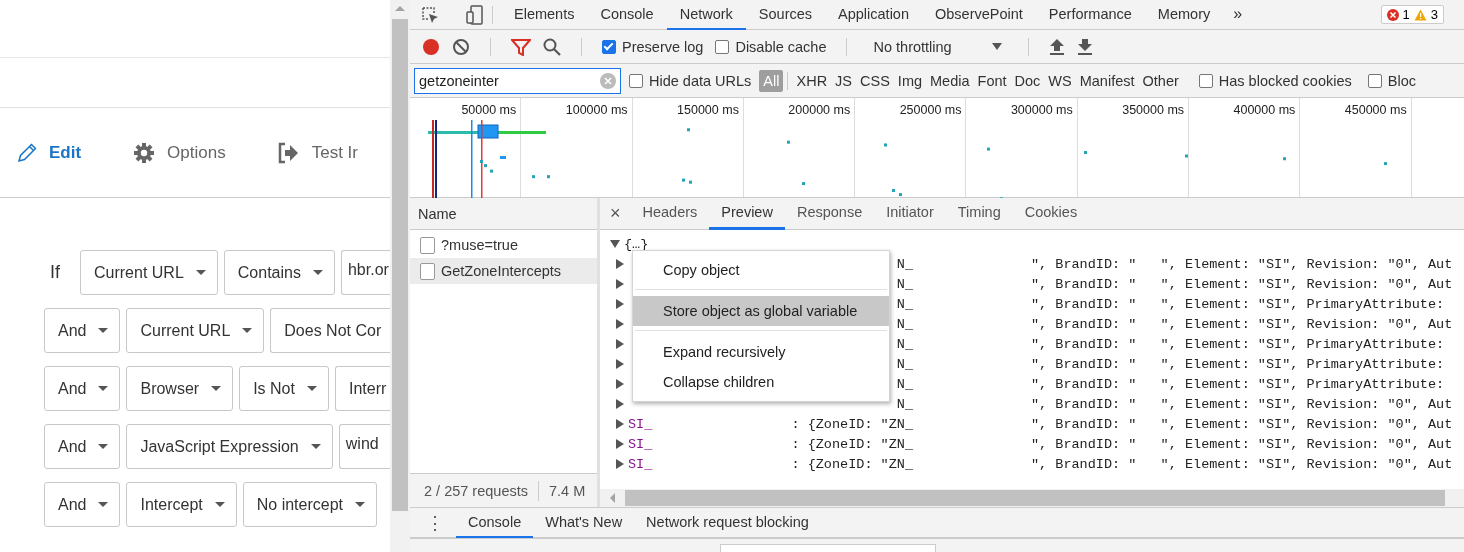 Image resolution: width=1464 pixels, height=552 pixels. I want to click on clear-icon, so click(461, 46).